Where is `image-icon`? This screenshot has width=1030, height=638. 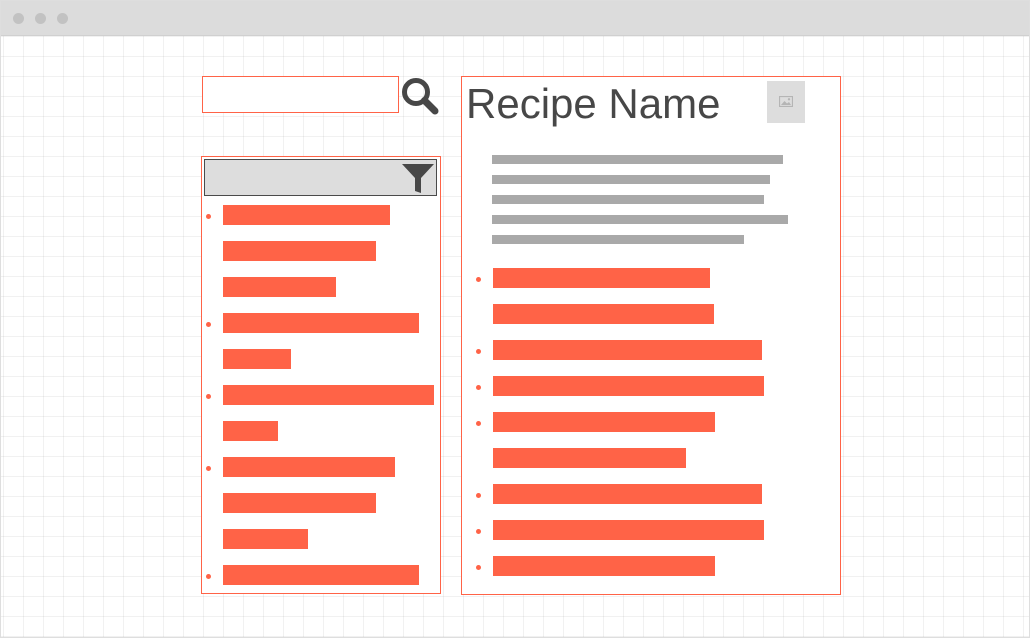 image-icon is located at coordinates (786, 102).